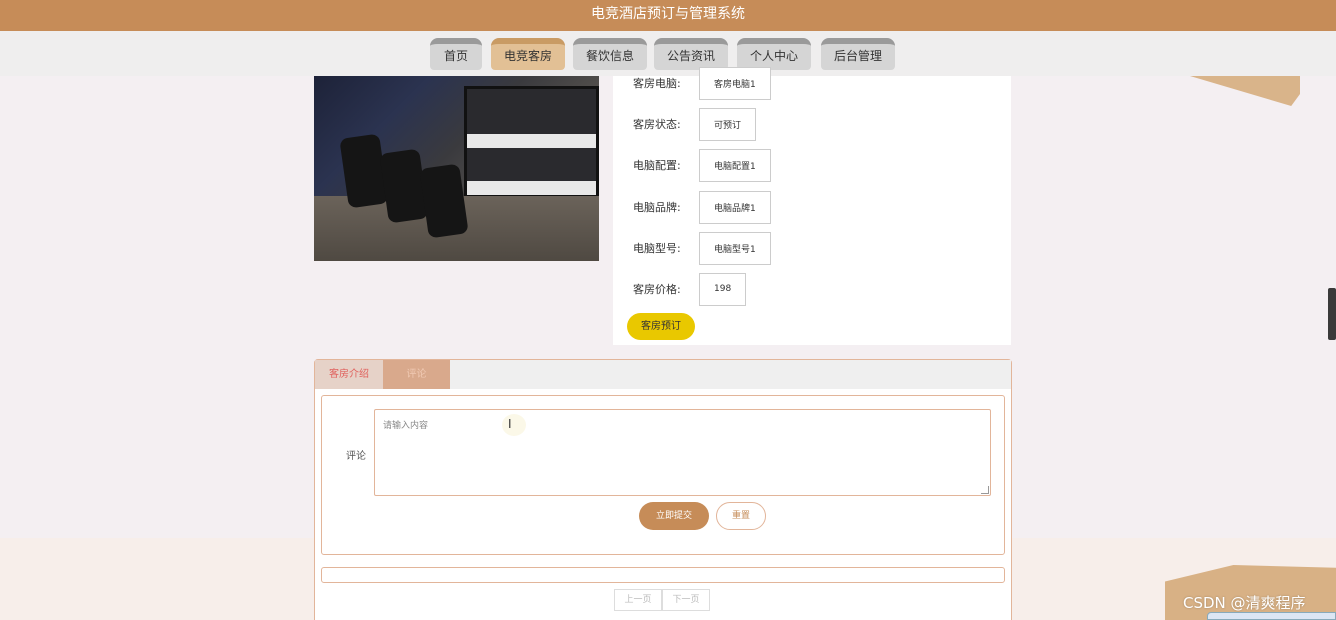  Describe the element at coordinates (406, 426) in the screenshot. I see `comment-placeholder: 请输入内容` at that location.